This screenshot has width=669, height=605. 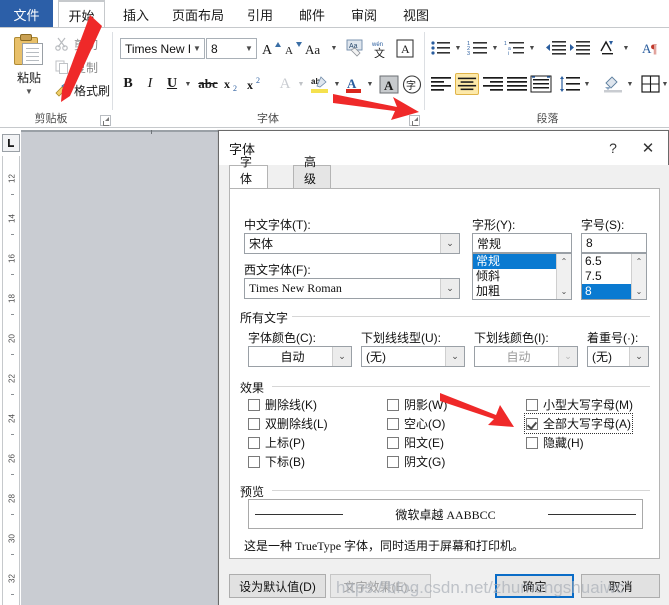 I want to click on grow-font-button: A, so click(x=271, y=48).